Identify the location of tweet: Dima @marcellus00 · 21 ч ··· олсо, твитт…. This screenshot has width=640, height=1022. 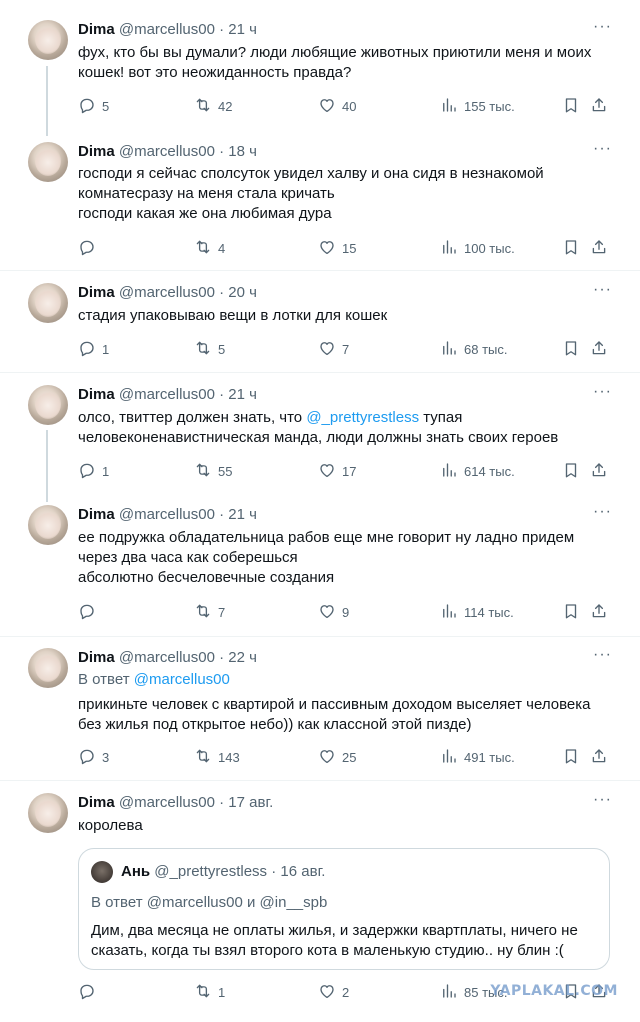
(320, 438).